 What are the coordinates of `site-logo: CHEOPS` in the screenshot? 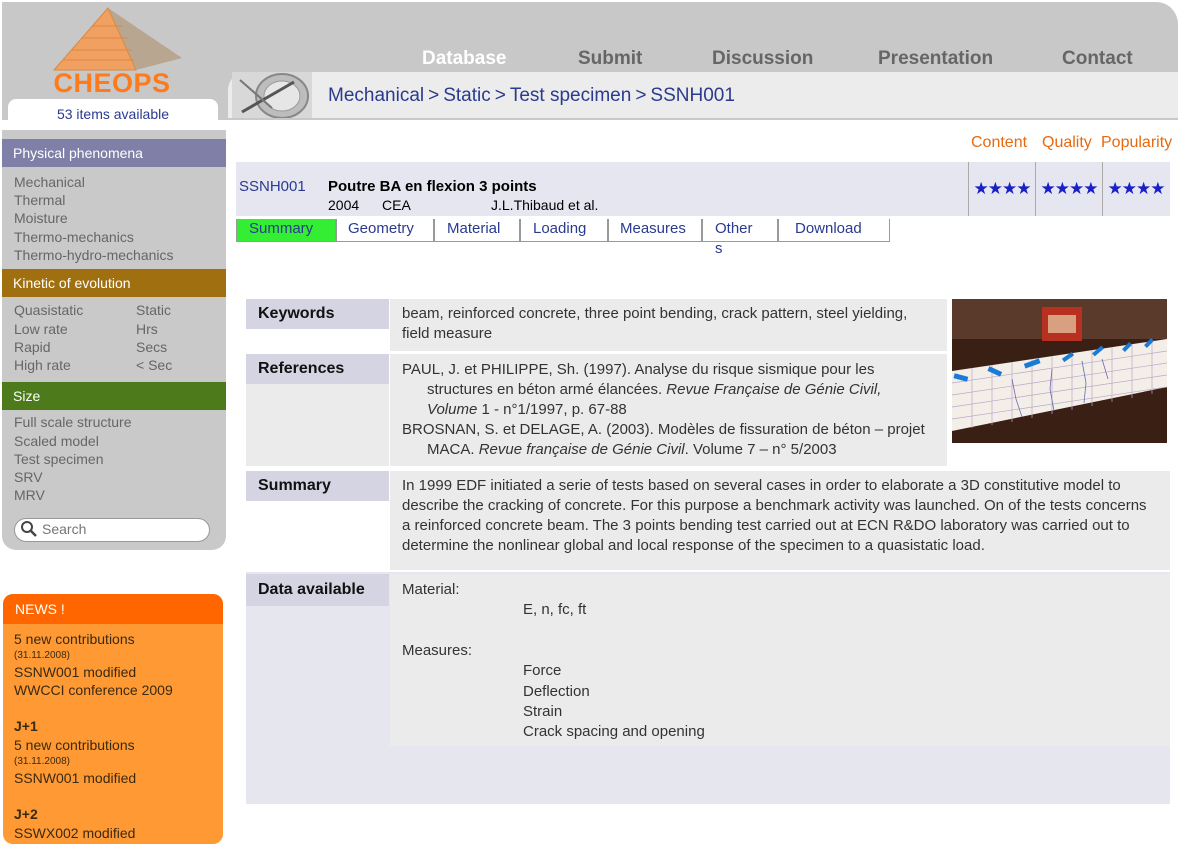 It's located at (112, 83).